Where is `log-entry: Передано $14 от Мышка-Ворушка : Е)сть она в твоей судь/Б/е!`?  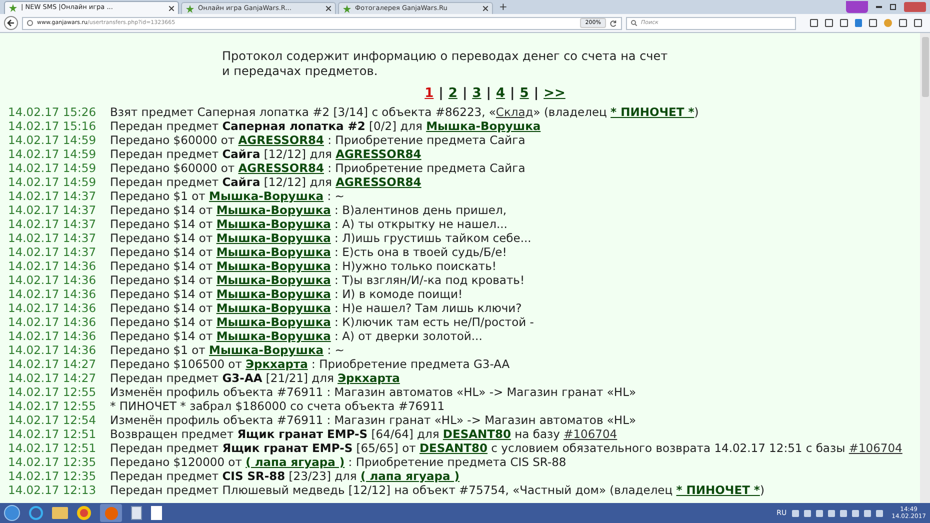
log-entry: Передано $14 от Мышка-Ворушка : Е)сть она в твоей судь/Б/е! is located at coordinates (308, 252).